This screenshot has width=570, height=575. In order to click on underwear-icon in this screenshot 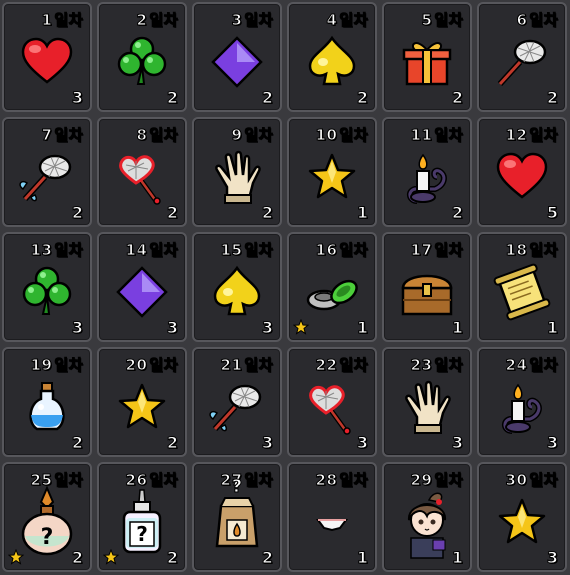, I will do `click(332, 522)`.